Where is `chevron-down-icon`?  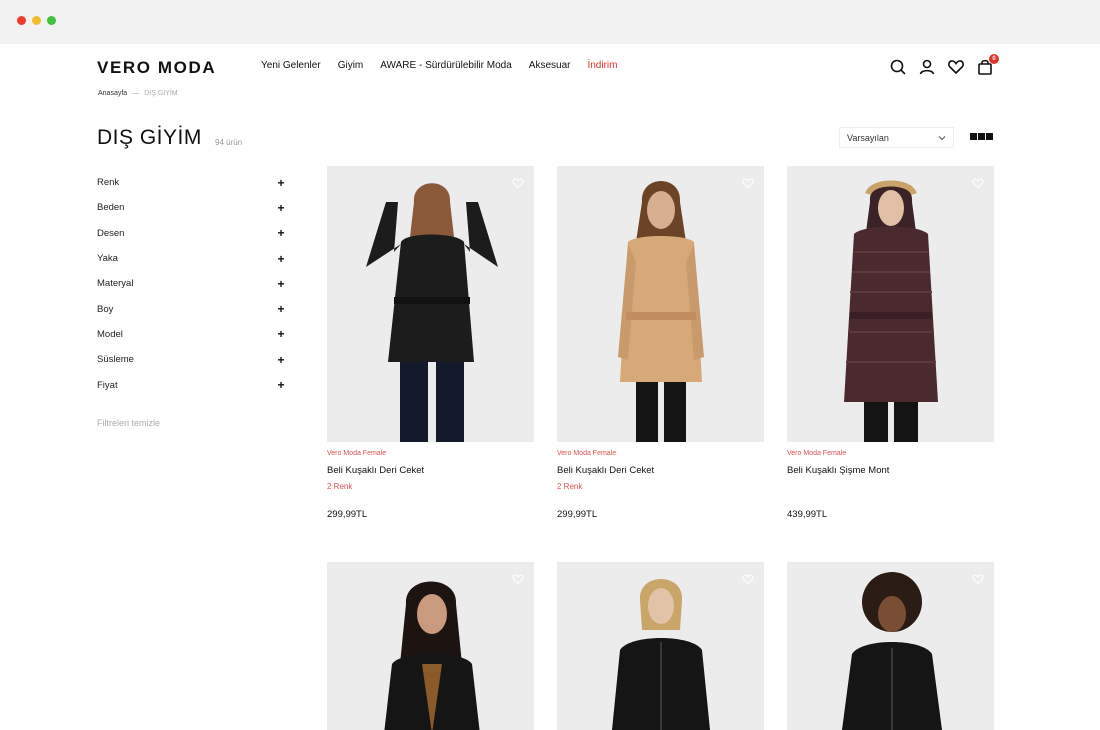
chevron-down-icon is located at coordinates (942, 137).